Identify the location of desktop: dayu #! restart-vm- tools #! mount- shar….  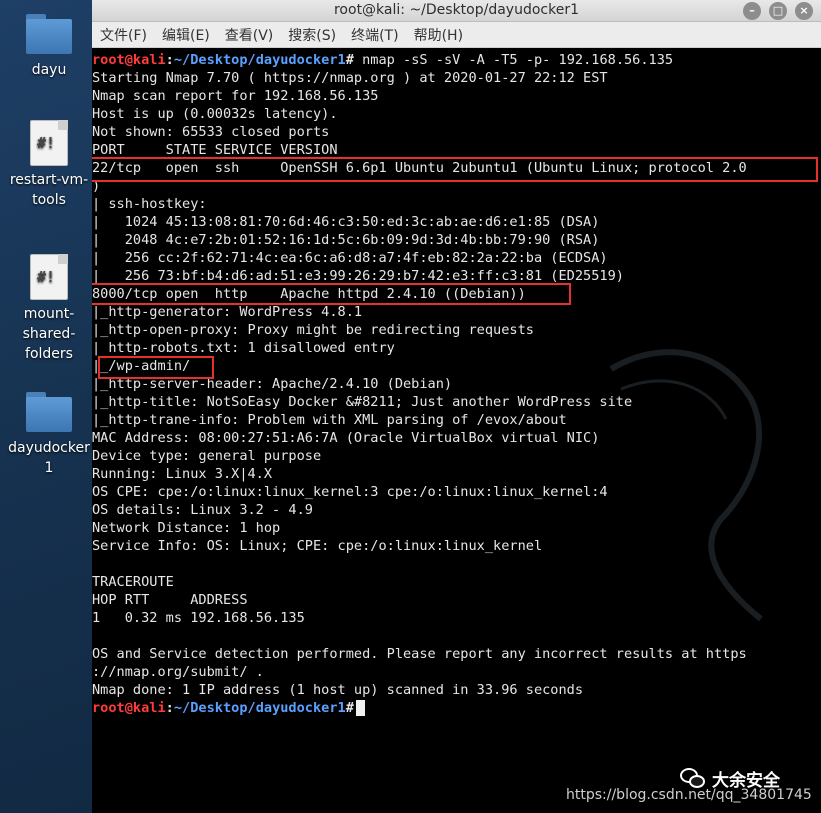
(46, 406).